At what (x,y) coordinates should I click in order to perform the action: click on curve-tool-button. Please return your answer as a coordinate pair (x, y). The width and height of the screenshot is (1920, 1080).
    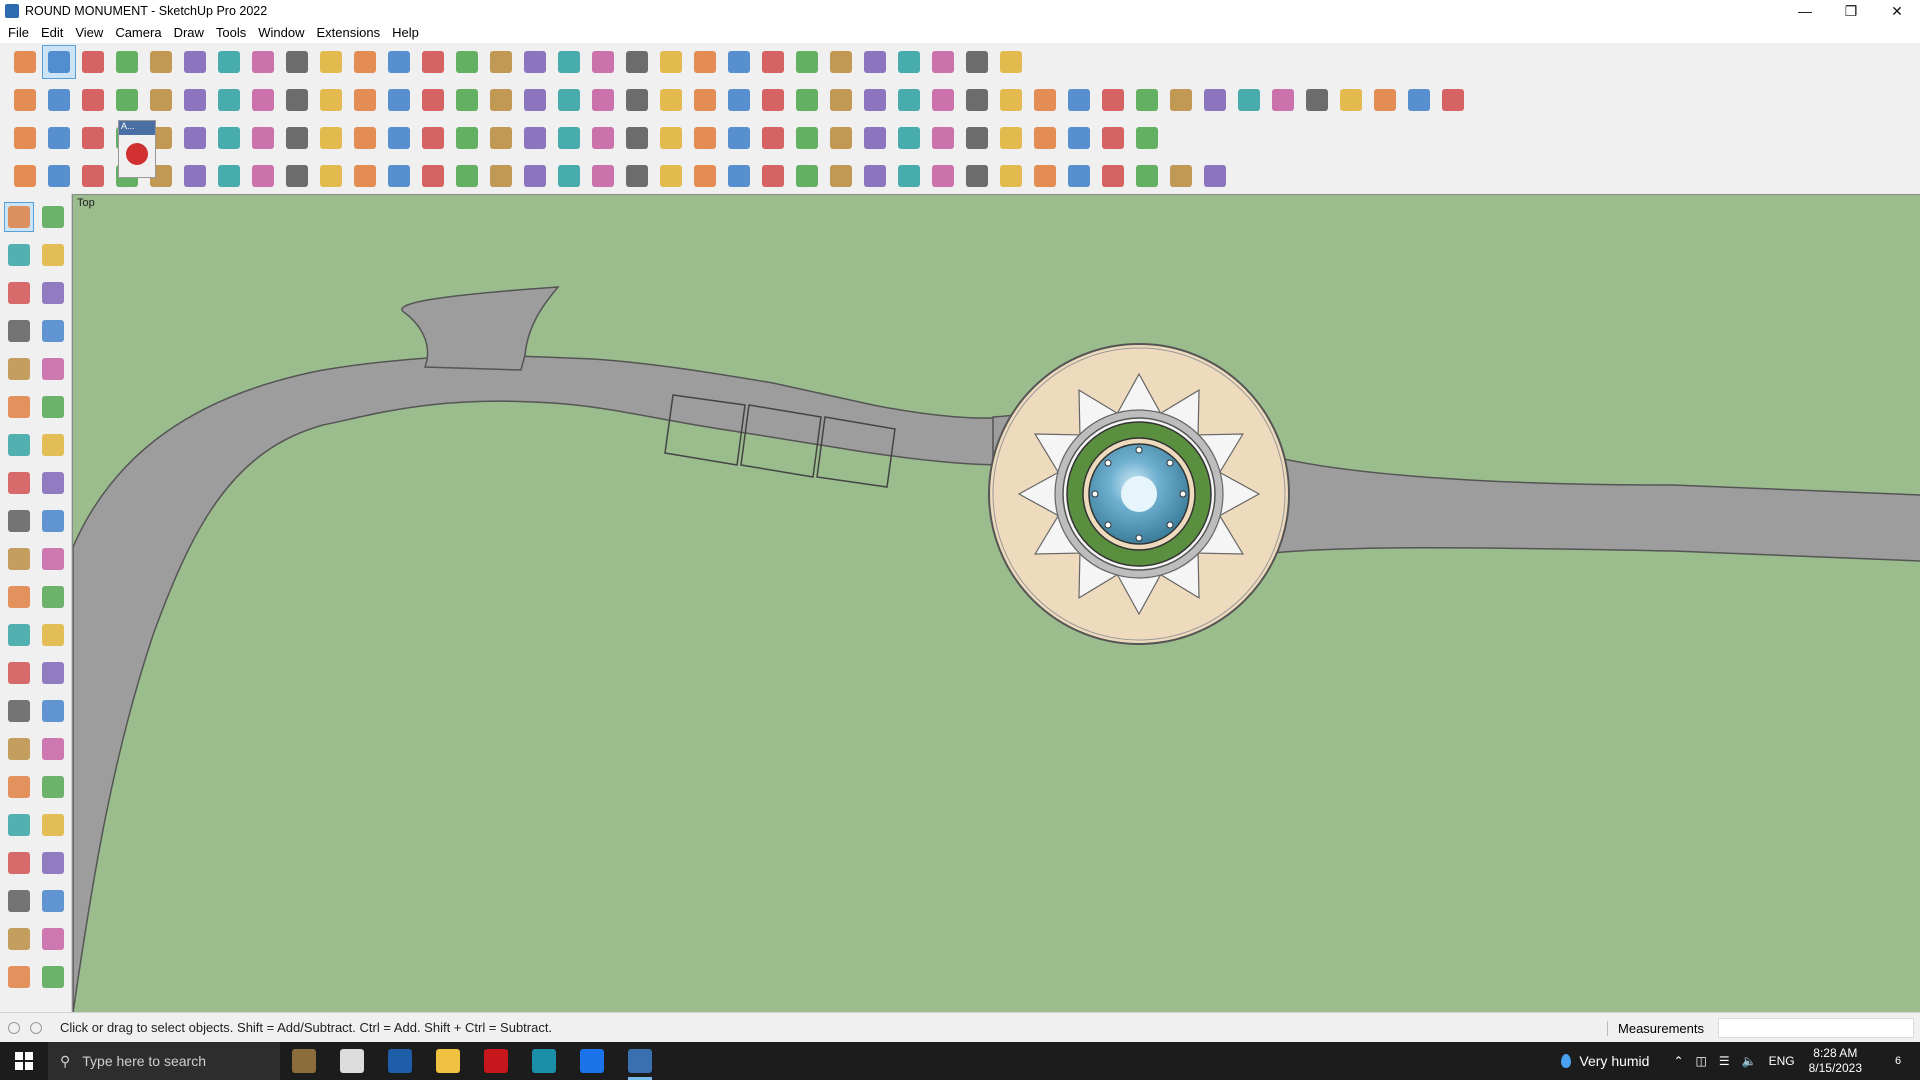
    Looking at the image, I should click on (1113, 100).